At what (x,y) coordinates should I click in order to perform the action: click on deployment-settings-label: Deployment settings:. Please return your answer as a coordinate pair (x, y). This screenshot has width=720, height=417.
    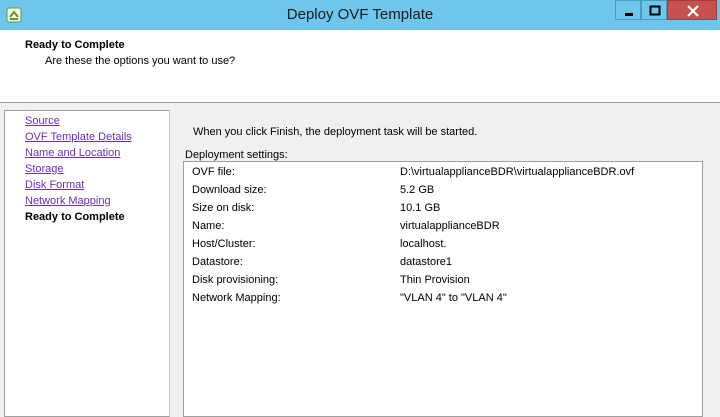
    Looking at the image, I should click on (236, 155).